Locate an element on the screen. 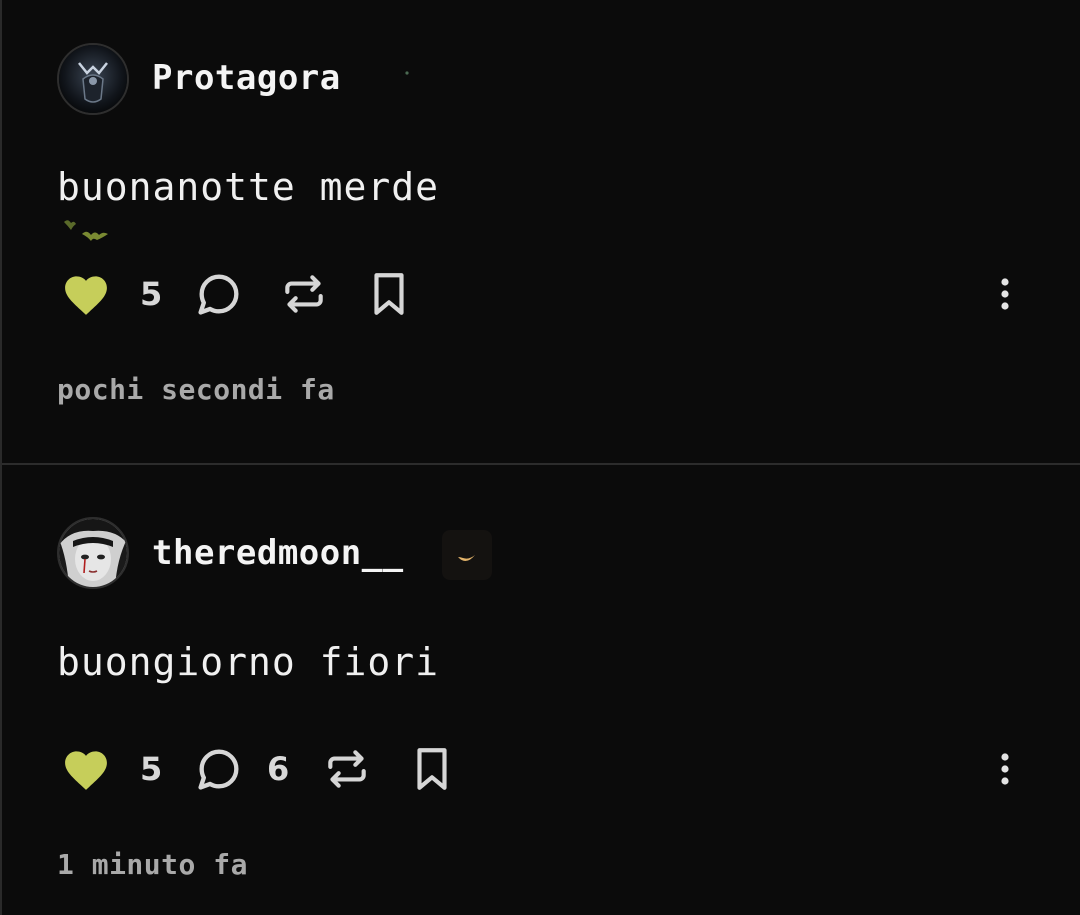  post-timestamp: pochi secondi fa is located at coordinates (196, 389).